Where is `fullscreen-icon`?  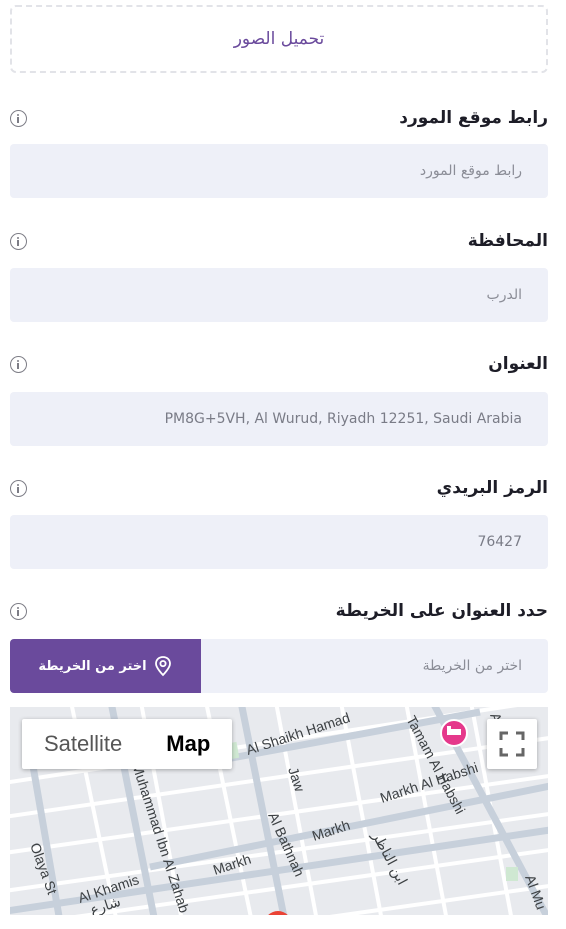 fullscreen-icon is located at coordinates (512, 744).